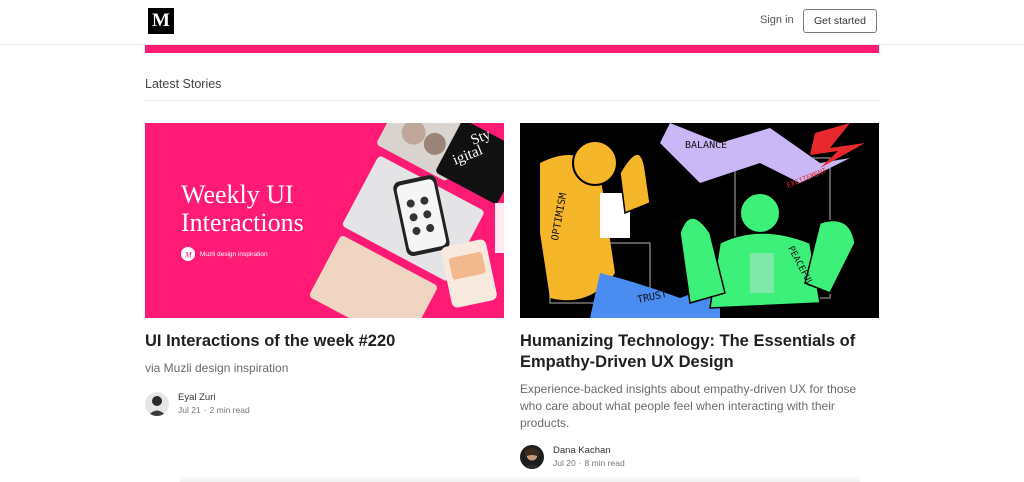  I want to click on scroll-shadow, so click(520, 479).